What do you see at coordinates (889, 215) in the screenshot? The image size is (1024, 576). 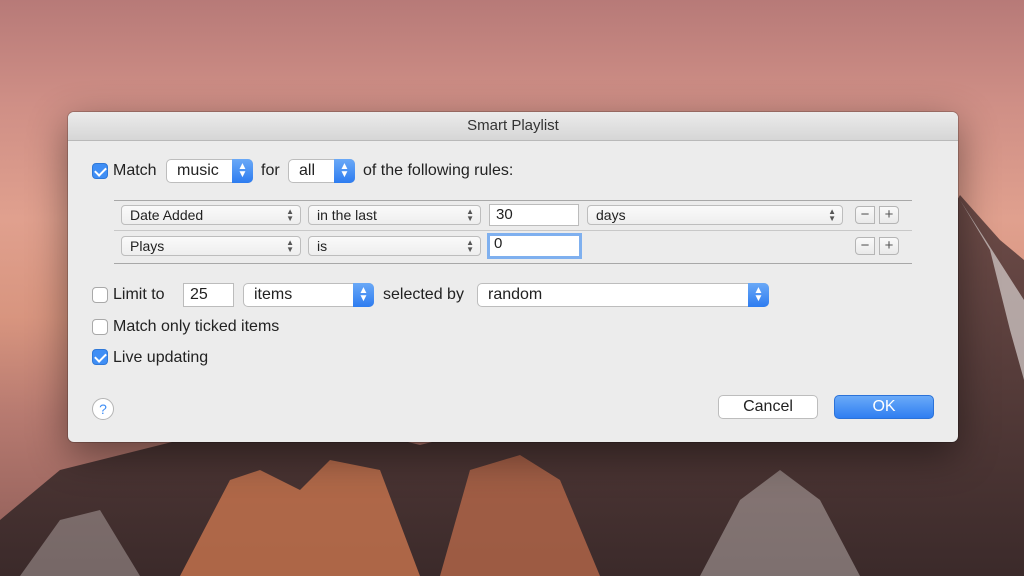 I see `rule-1-add-button: +` at bounding box center [889, 215].